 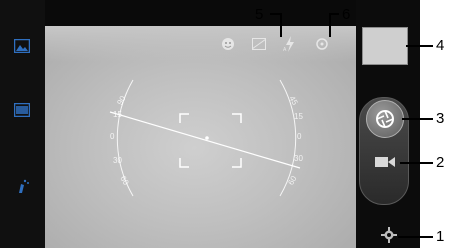 I want to click on top-settings-bar, so click(x=200, y=44).